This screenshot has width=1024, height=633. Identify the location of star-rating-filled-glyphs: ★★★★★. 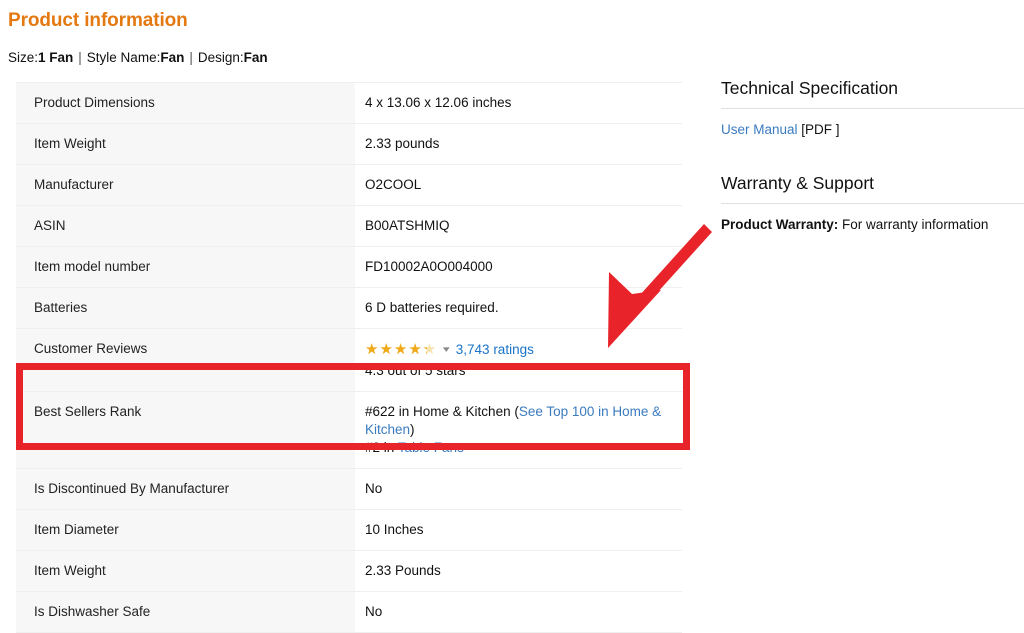
(396, 349).